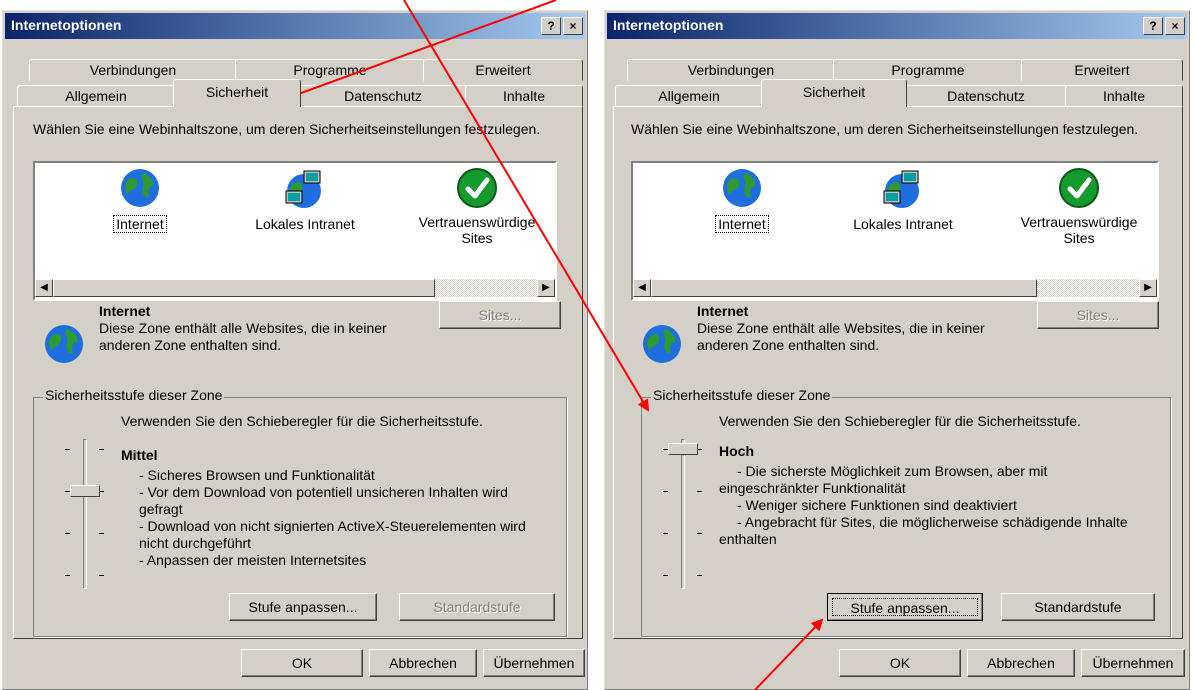 This screenshot has width=1194, height=690. Describe the element at coordinates (789, 654) in the screenshot. I see `arrow-to-custom-level-button` at that location.